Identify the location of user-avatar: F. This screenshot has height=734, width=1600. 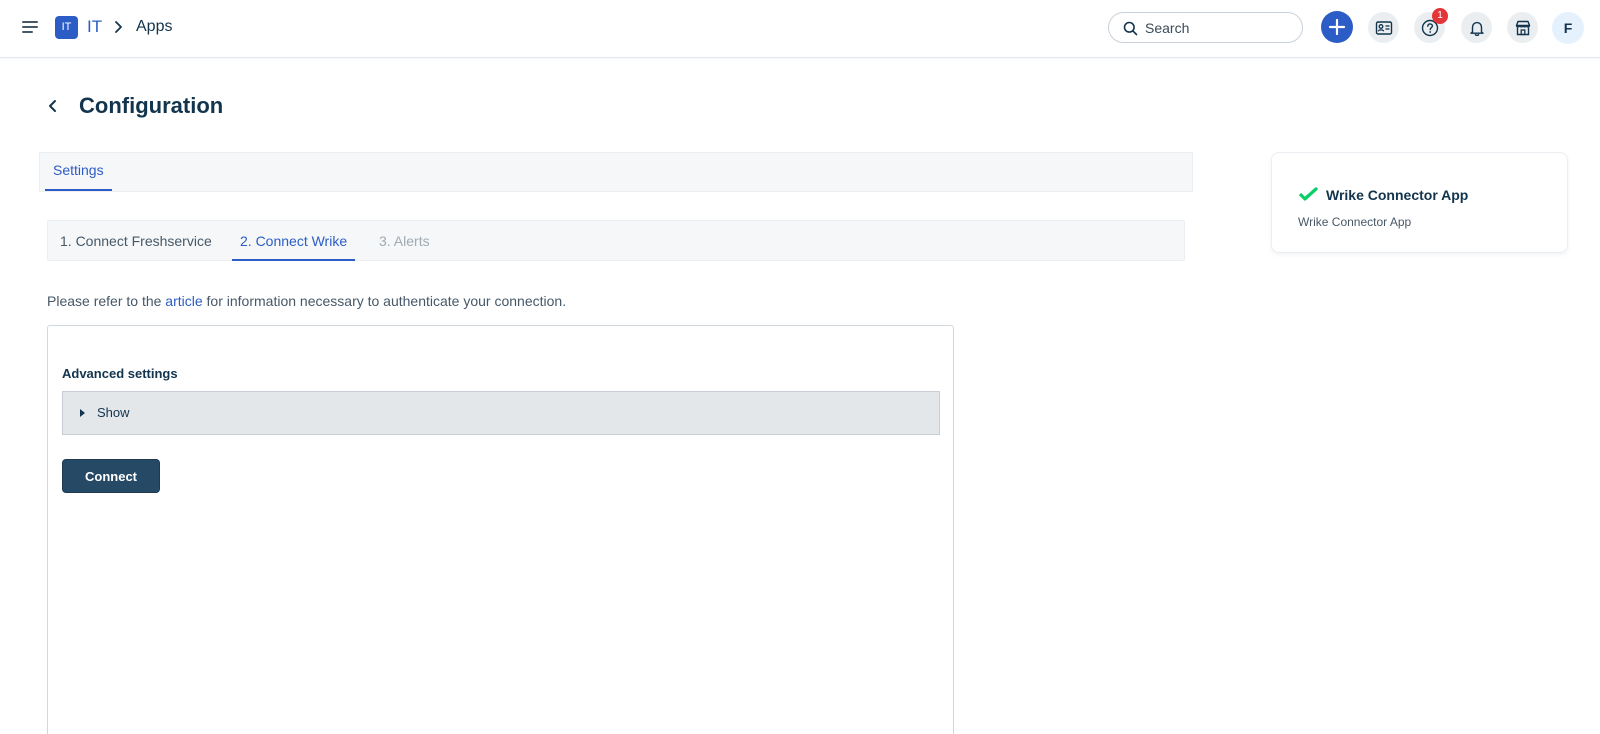
(1568, 28).